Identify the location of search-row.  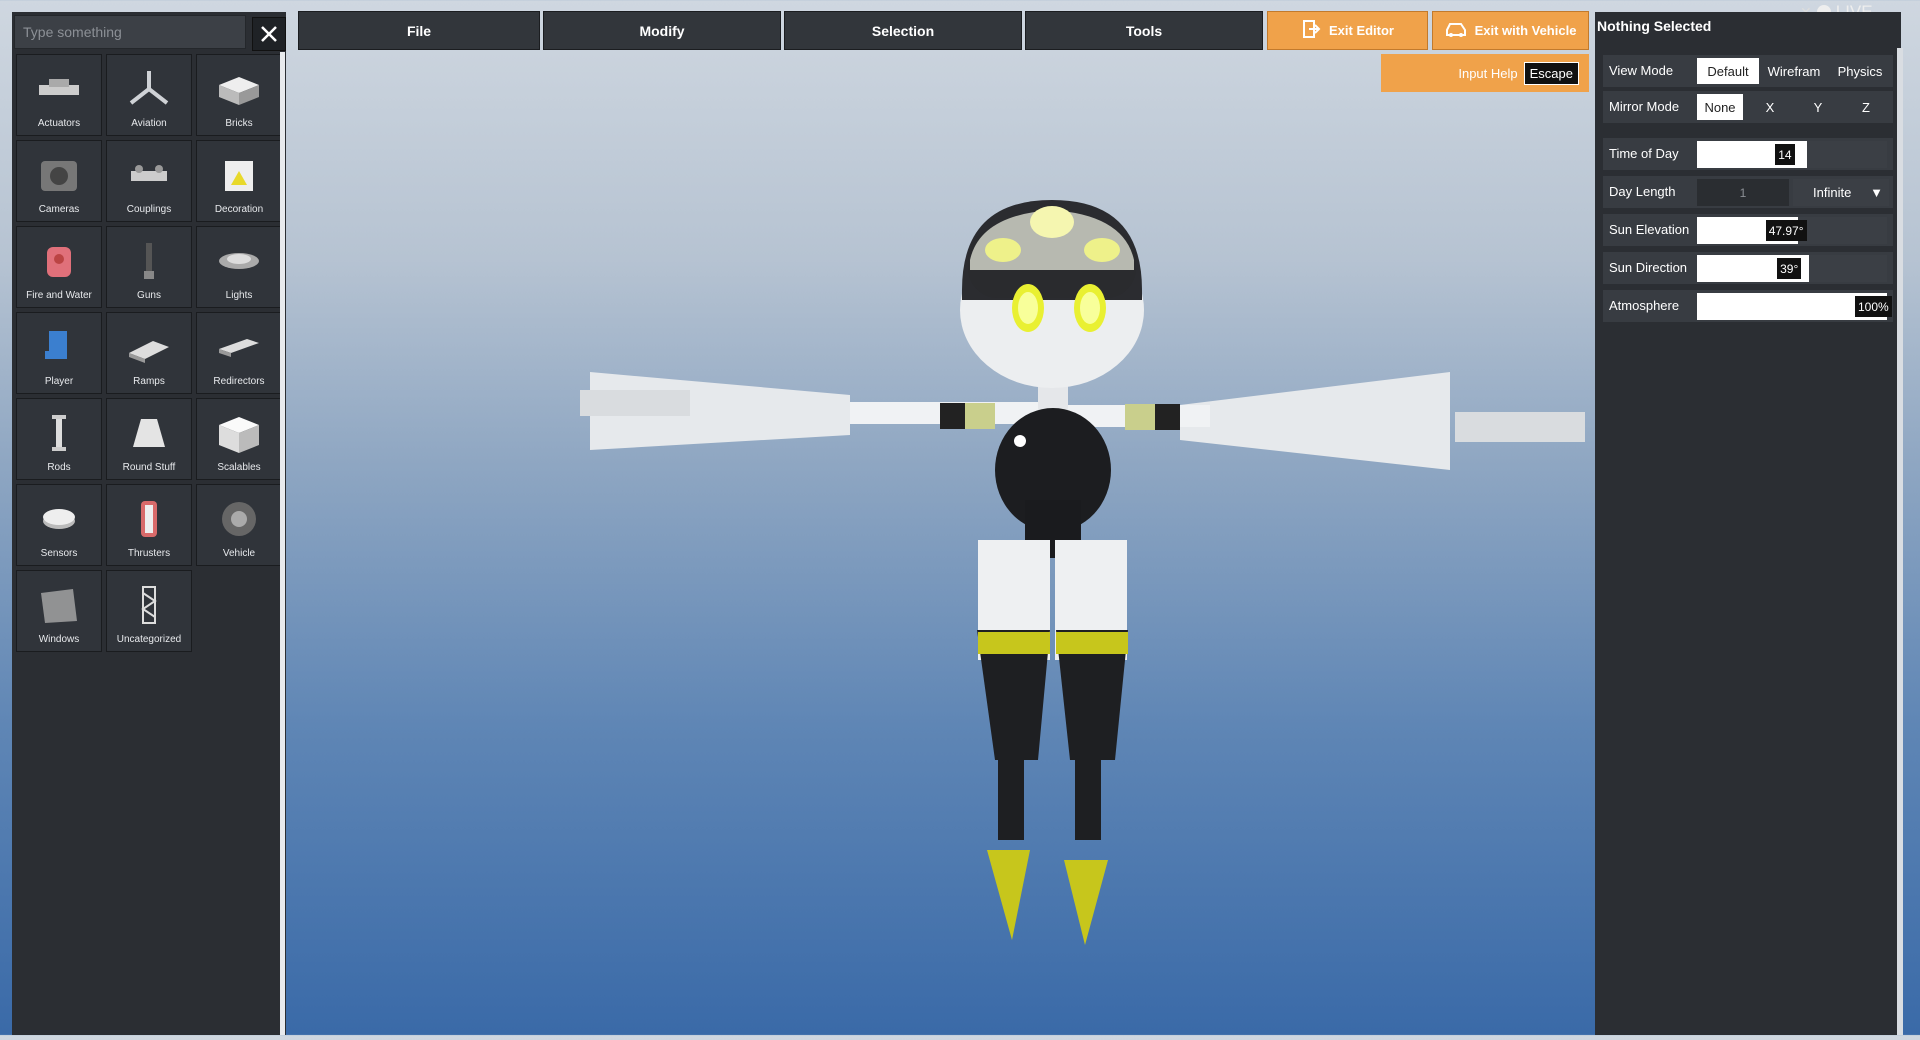
(150, 33).